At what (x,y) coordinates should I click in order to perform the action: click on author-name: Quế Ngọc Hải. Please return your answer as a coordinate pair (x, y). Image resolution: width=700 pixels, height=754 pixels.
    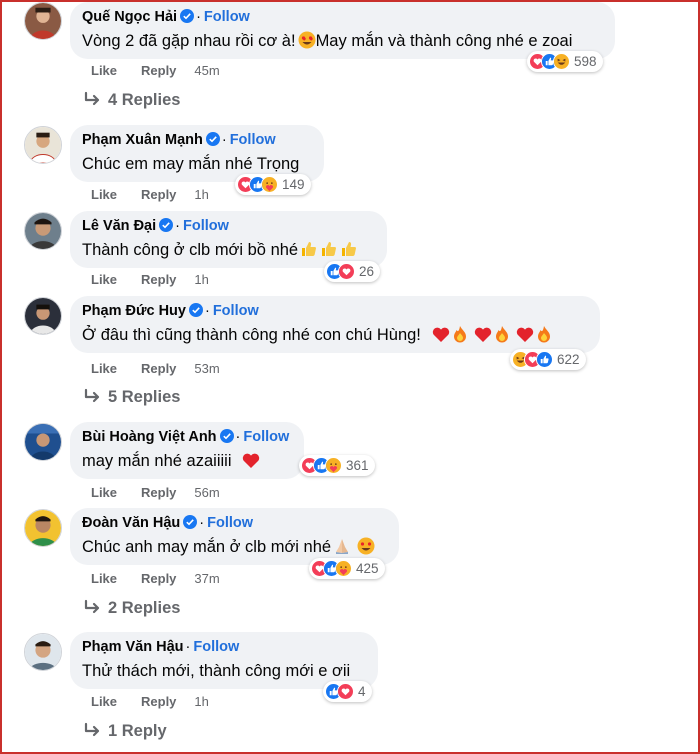
    Looking at the image, I should click on (129, 17).